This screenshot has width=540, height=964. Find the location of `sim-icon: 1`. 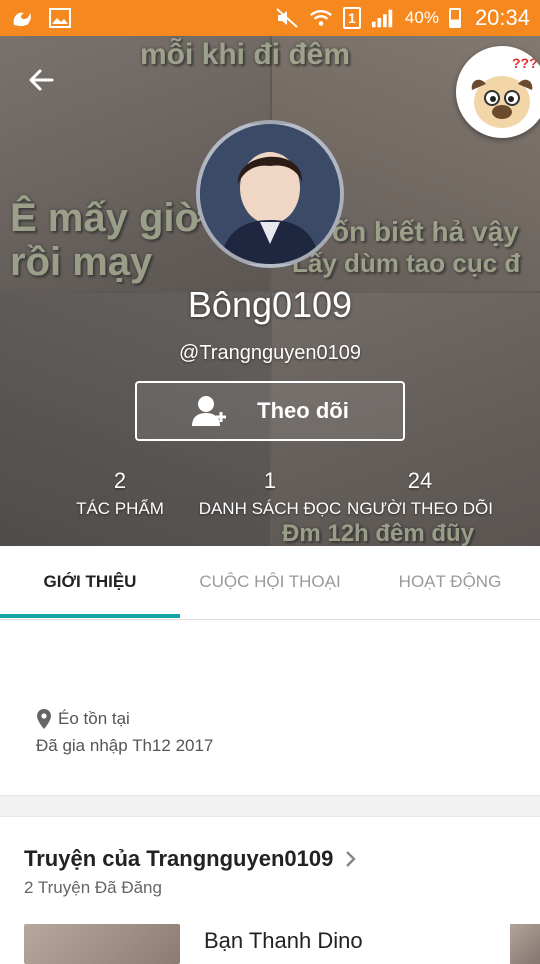

sim-icon: 1 is located at coordinates (351, 18).